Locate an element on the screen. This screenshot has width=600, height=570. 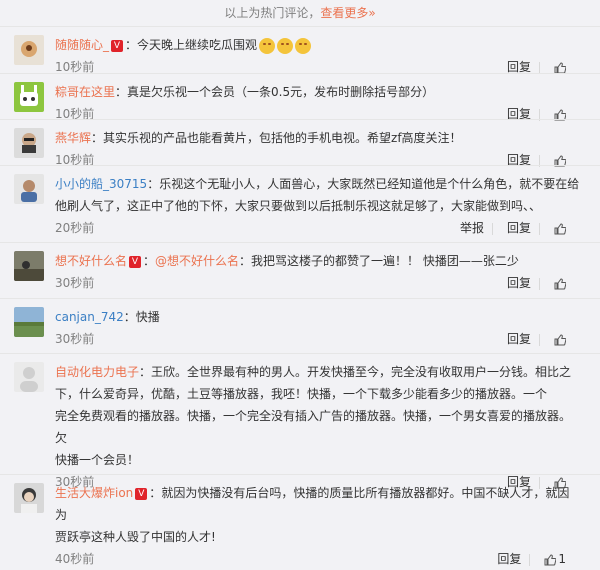
comment-time: 40秒前 is located at coordinates (75, 559).